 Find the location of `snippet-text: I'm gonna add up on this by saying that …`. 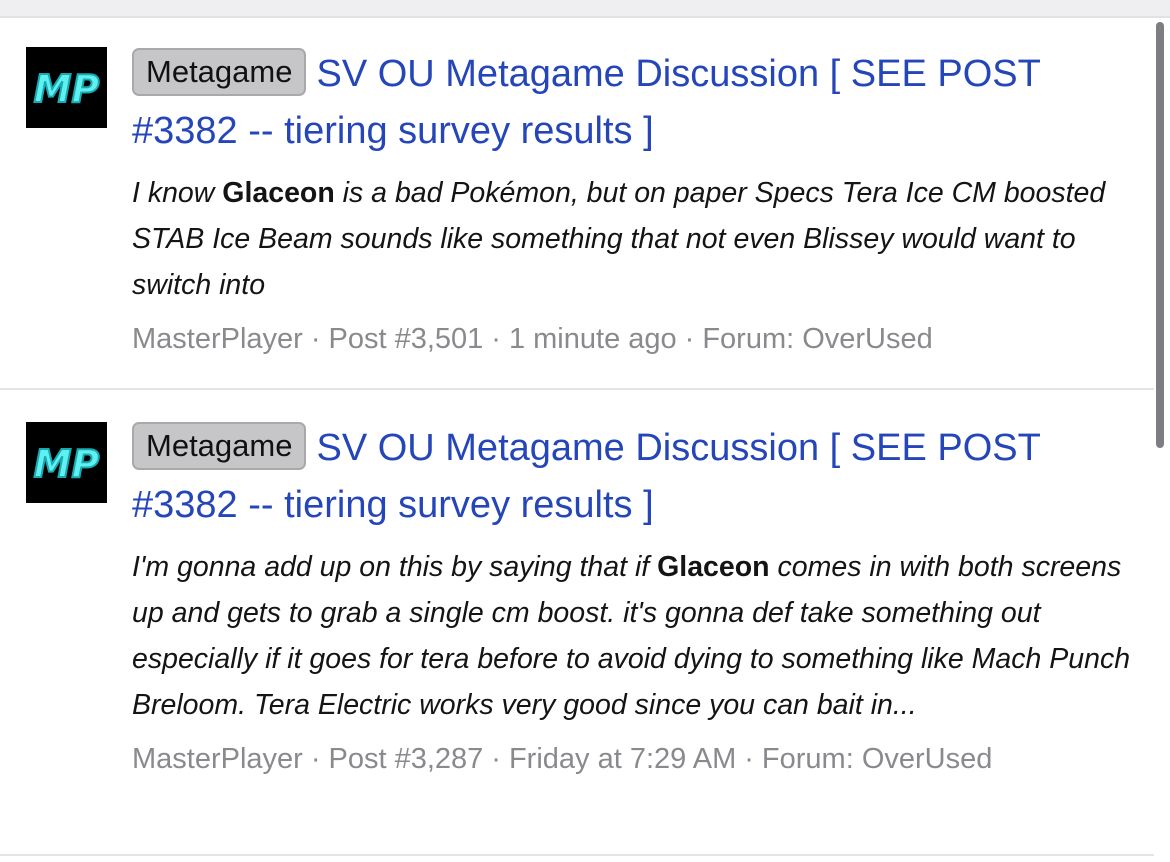

snippet-text: I'm gonna add up on this by saying that … is located at coordinates (395, 567).